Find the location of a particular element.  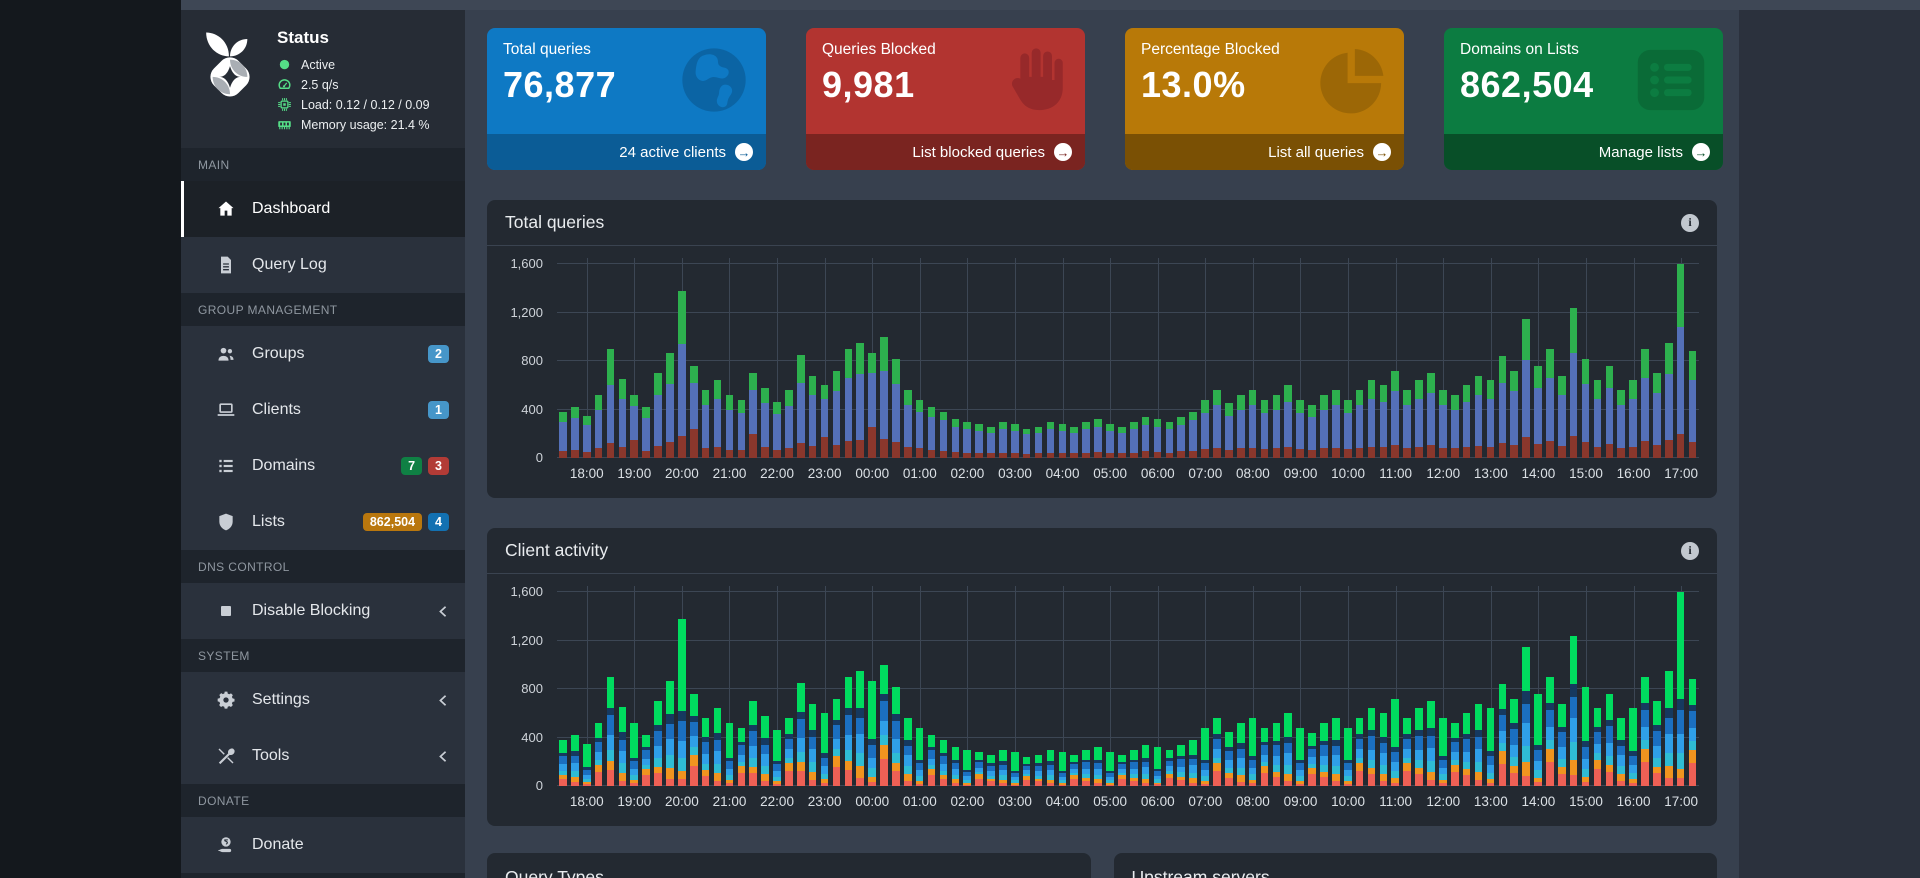

y-axis-tick-label: 1,200 is located at coordinates (526, 640).